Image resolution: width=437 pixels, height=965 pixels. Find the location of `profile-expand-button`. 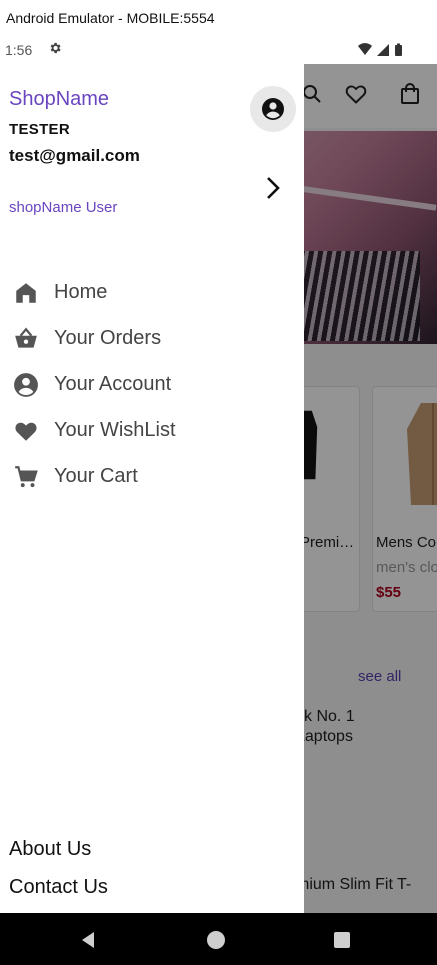

profile-expand-button is located at coordinates (273, 188).